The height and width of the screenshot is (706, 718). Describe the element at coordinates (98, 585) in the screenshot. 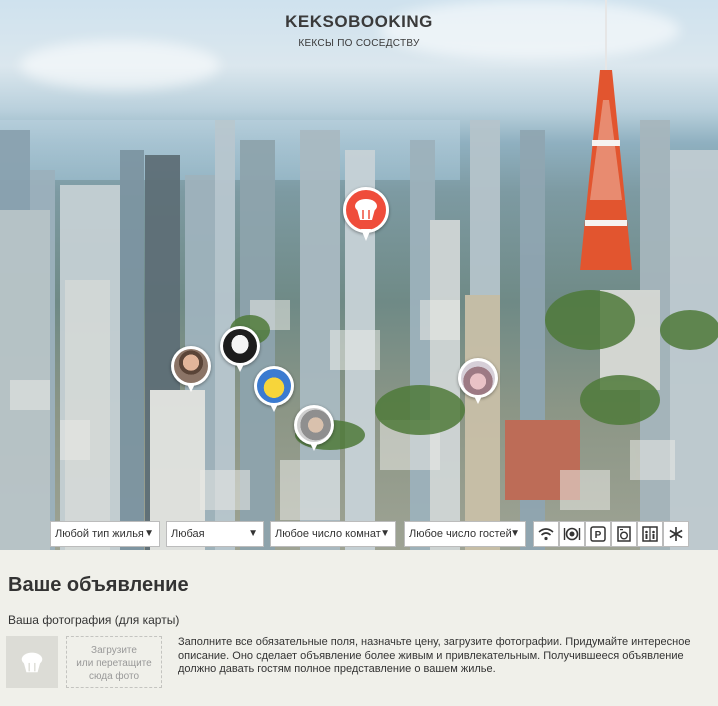

I see `form-title: Ваше объявление` at that location.